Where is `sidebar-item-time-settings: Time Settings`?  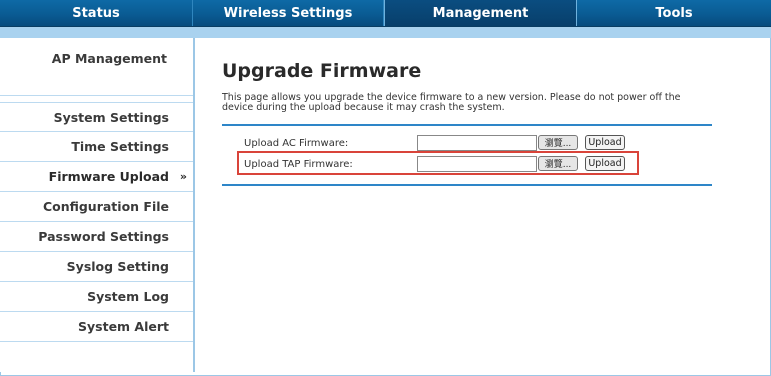
sidebar-item-time-settings: Time Settings is located at coordinates (96, 147).